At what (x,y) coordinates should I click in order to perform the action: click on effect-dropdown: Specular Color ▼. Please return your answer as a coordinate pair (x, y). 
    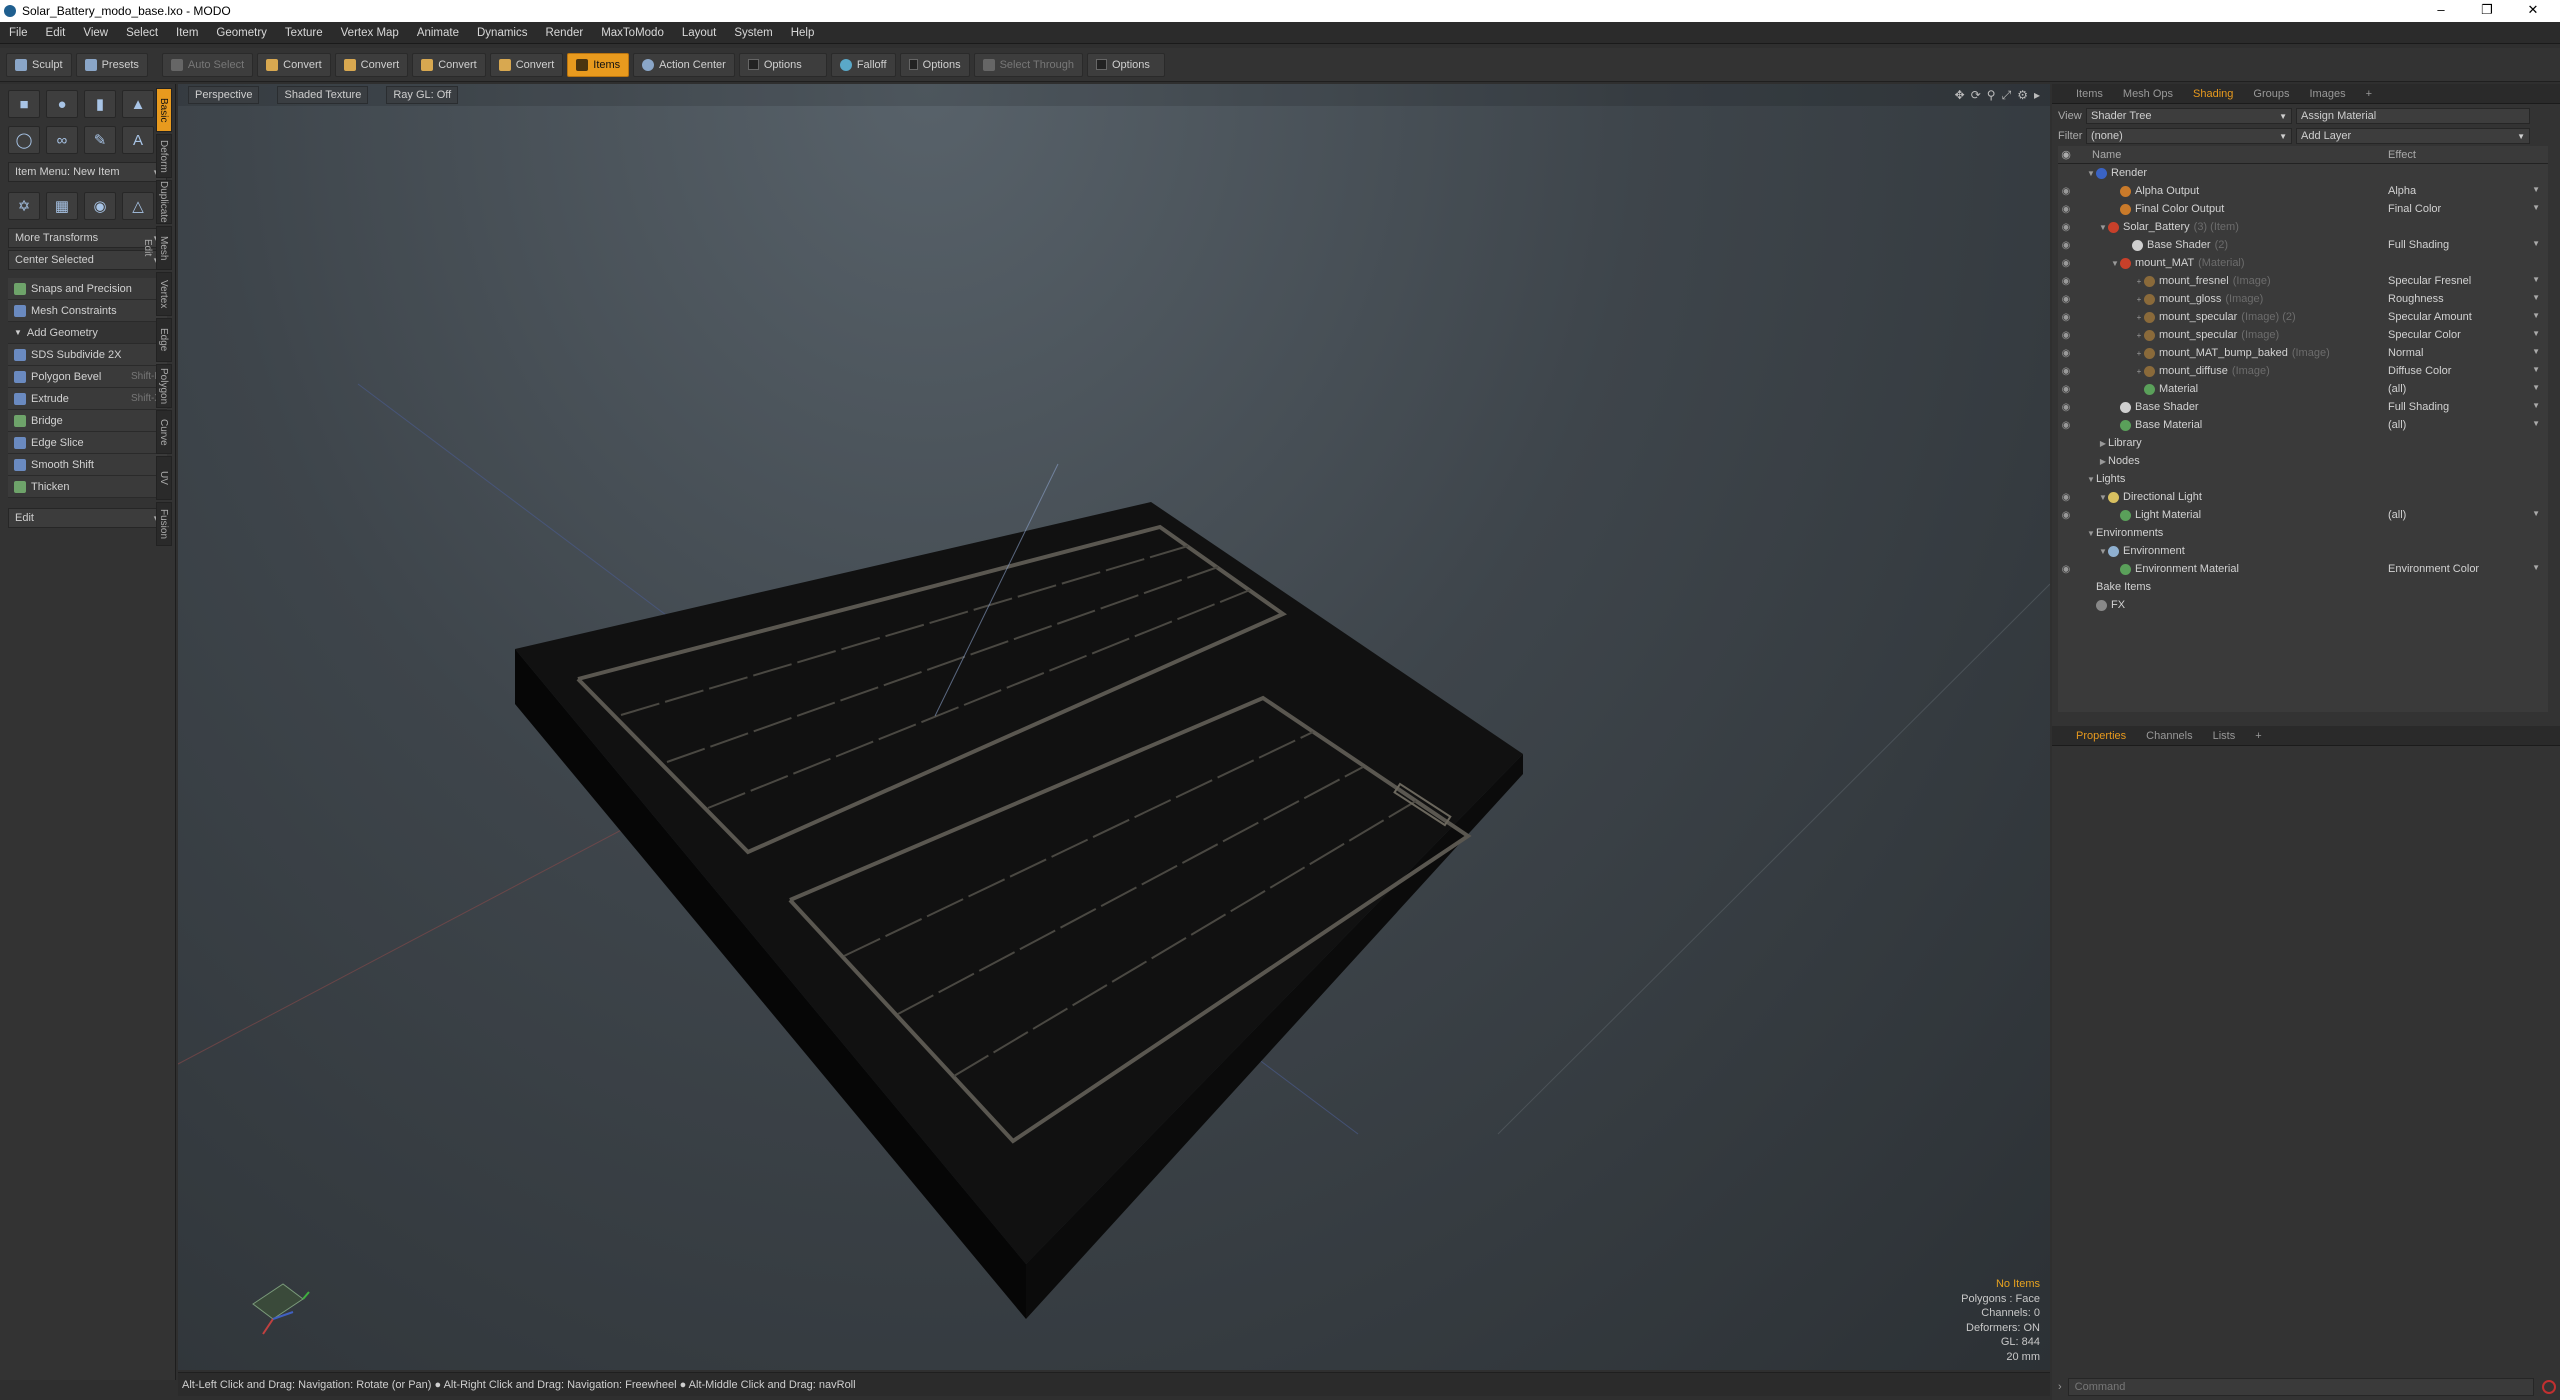
    Looking at the image, I should click on (2466, 335).